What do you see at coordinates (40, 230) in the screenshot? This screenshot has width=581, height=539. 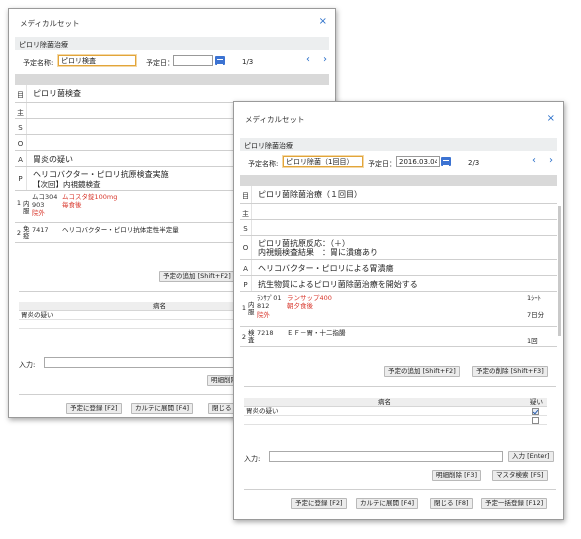 I see `rx-code: 7417` at bounding box center [40, 230].